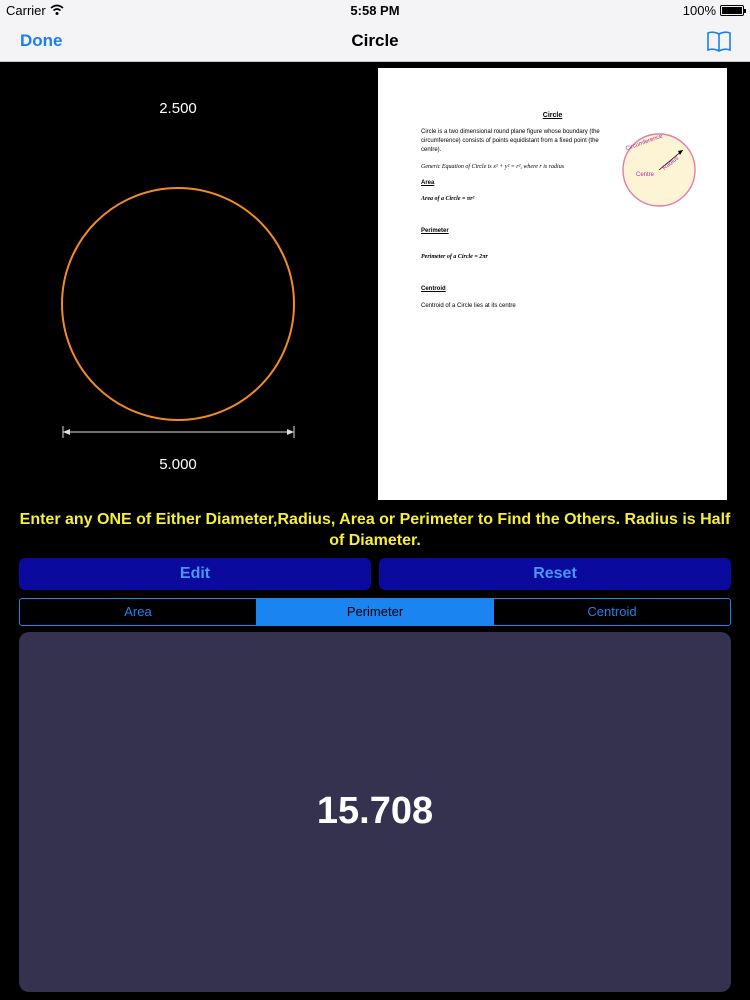 Image resolution: width=750 pixels, height=1000 pixels. I want to click on reset-button: Reset, so click(555, 574).